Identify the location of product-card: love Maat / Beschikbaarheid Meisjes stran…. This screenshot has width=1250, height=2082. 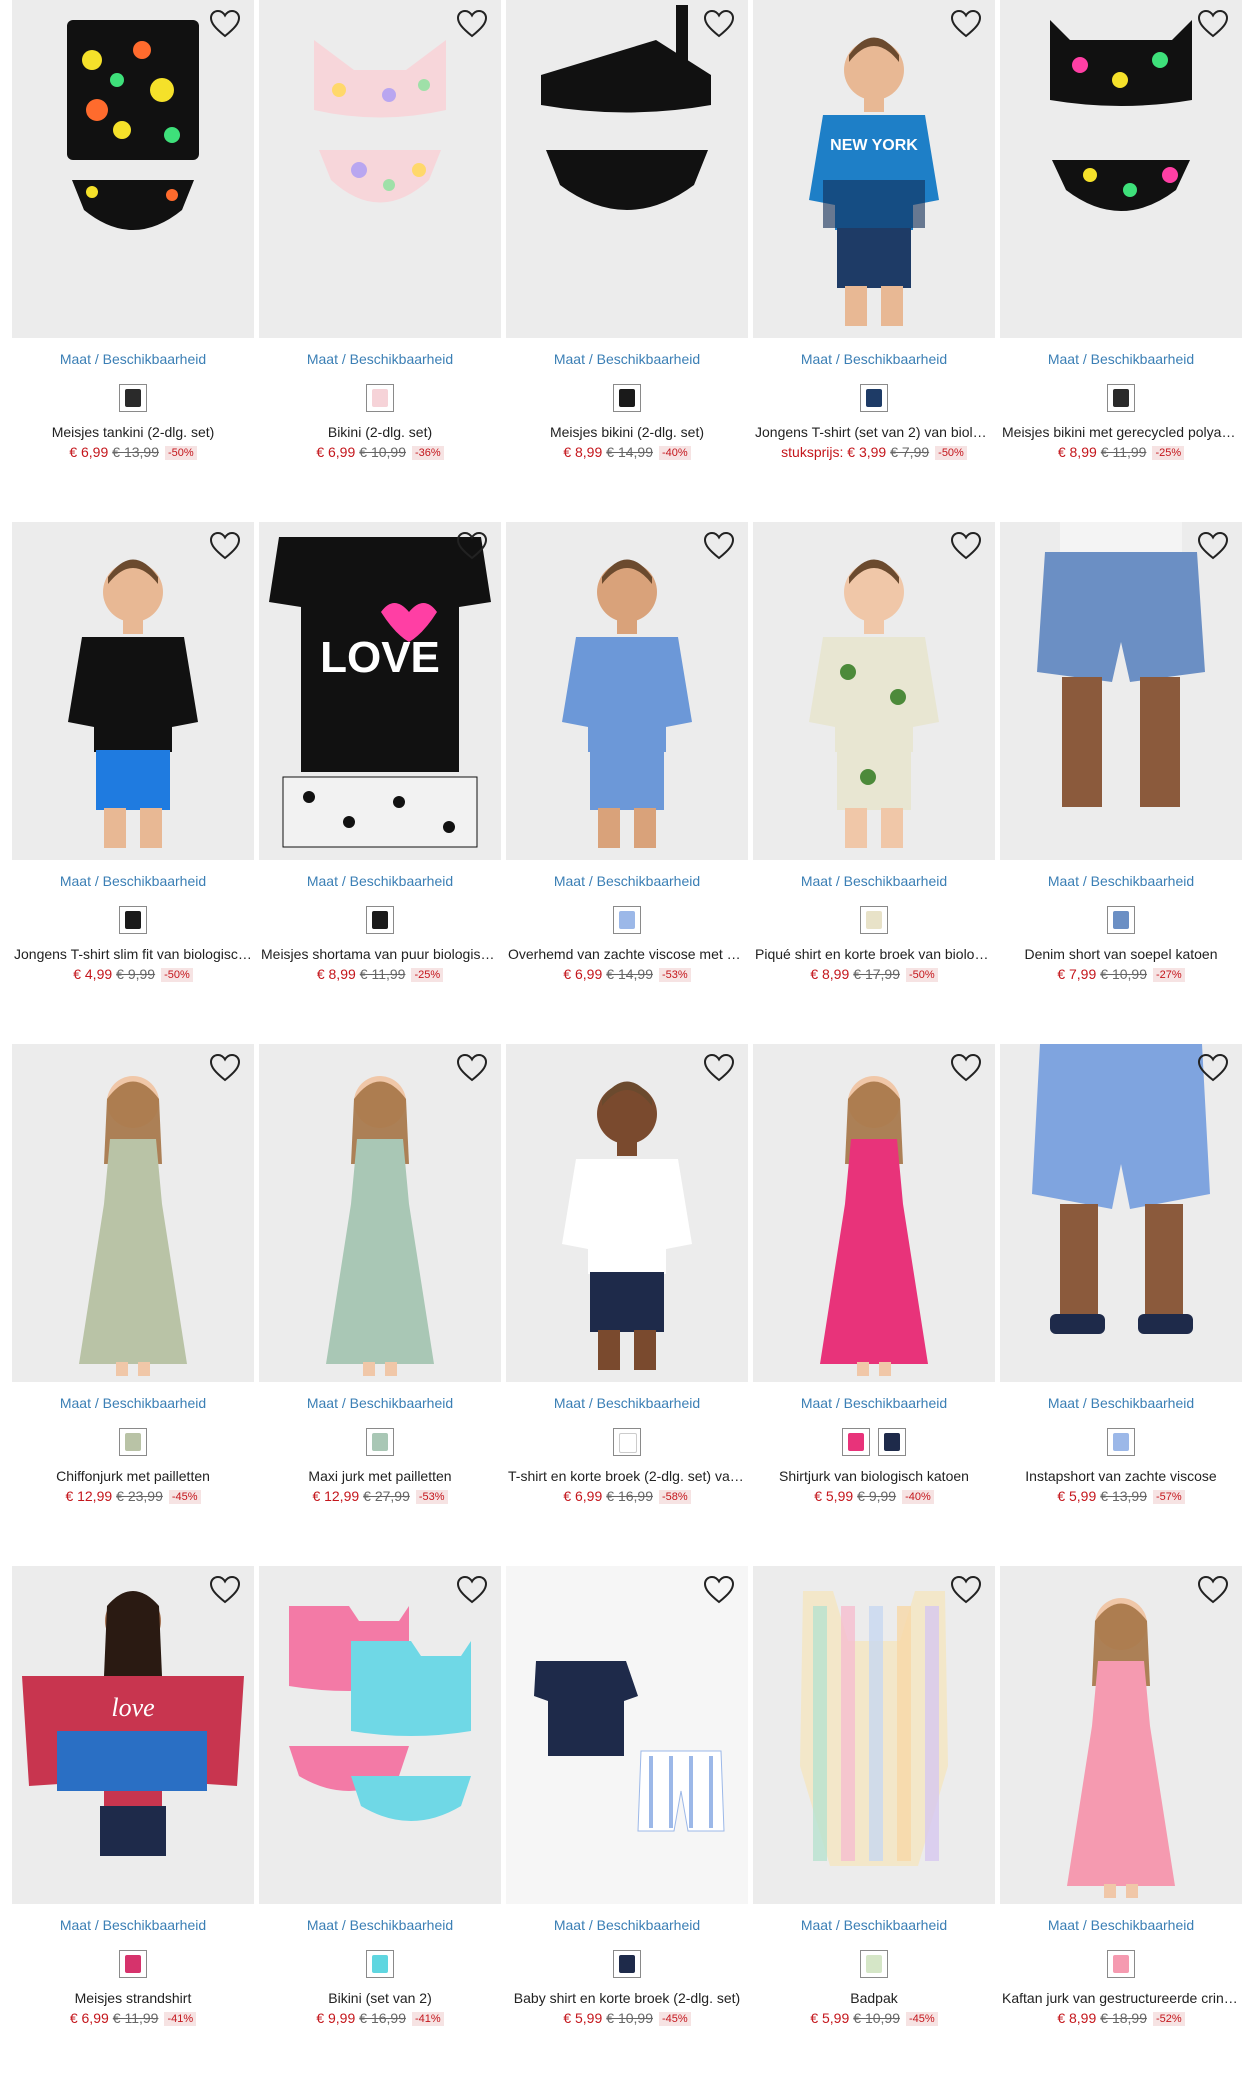
(133, 1797).